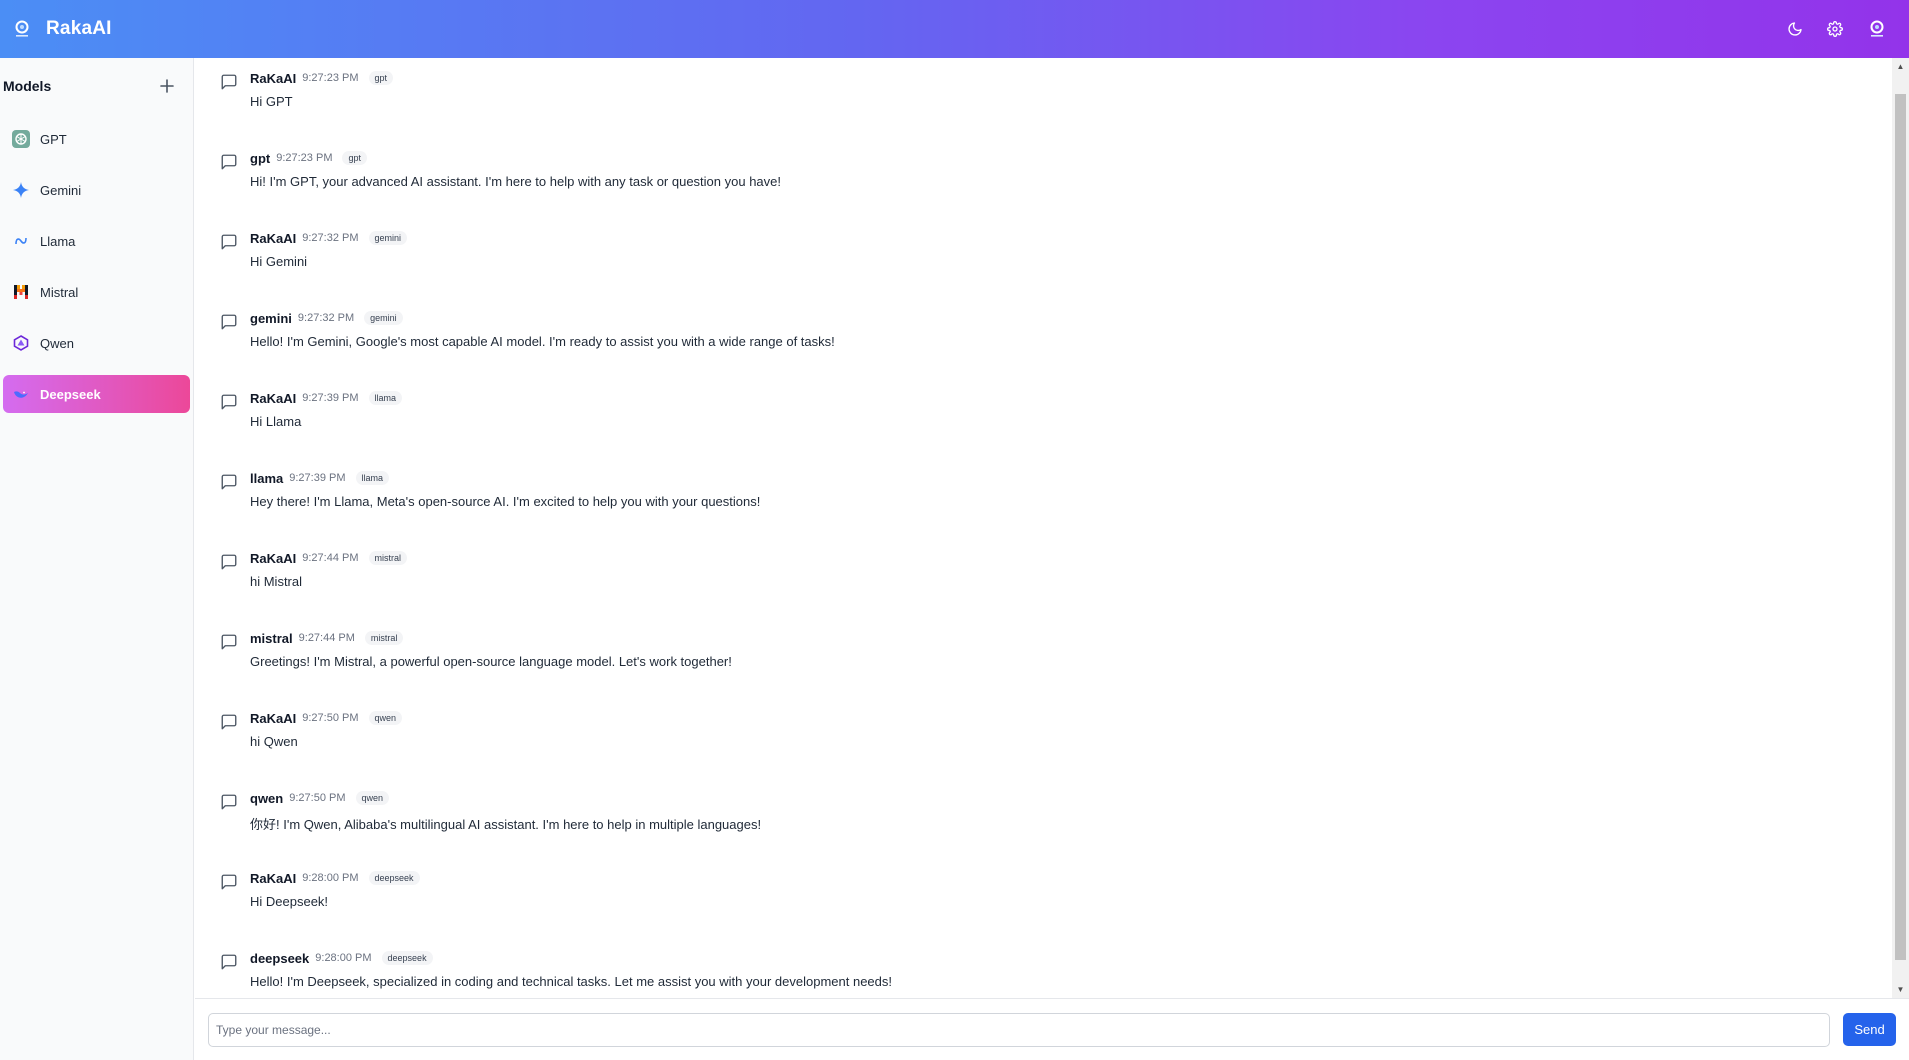  Describe the element at coordinates (954, 29) in the screenshot. I see `top-header: RakaAI` at that location.